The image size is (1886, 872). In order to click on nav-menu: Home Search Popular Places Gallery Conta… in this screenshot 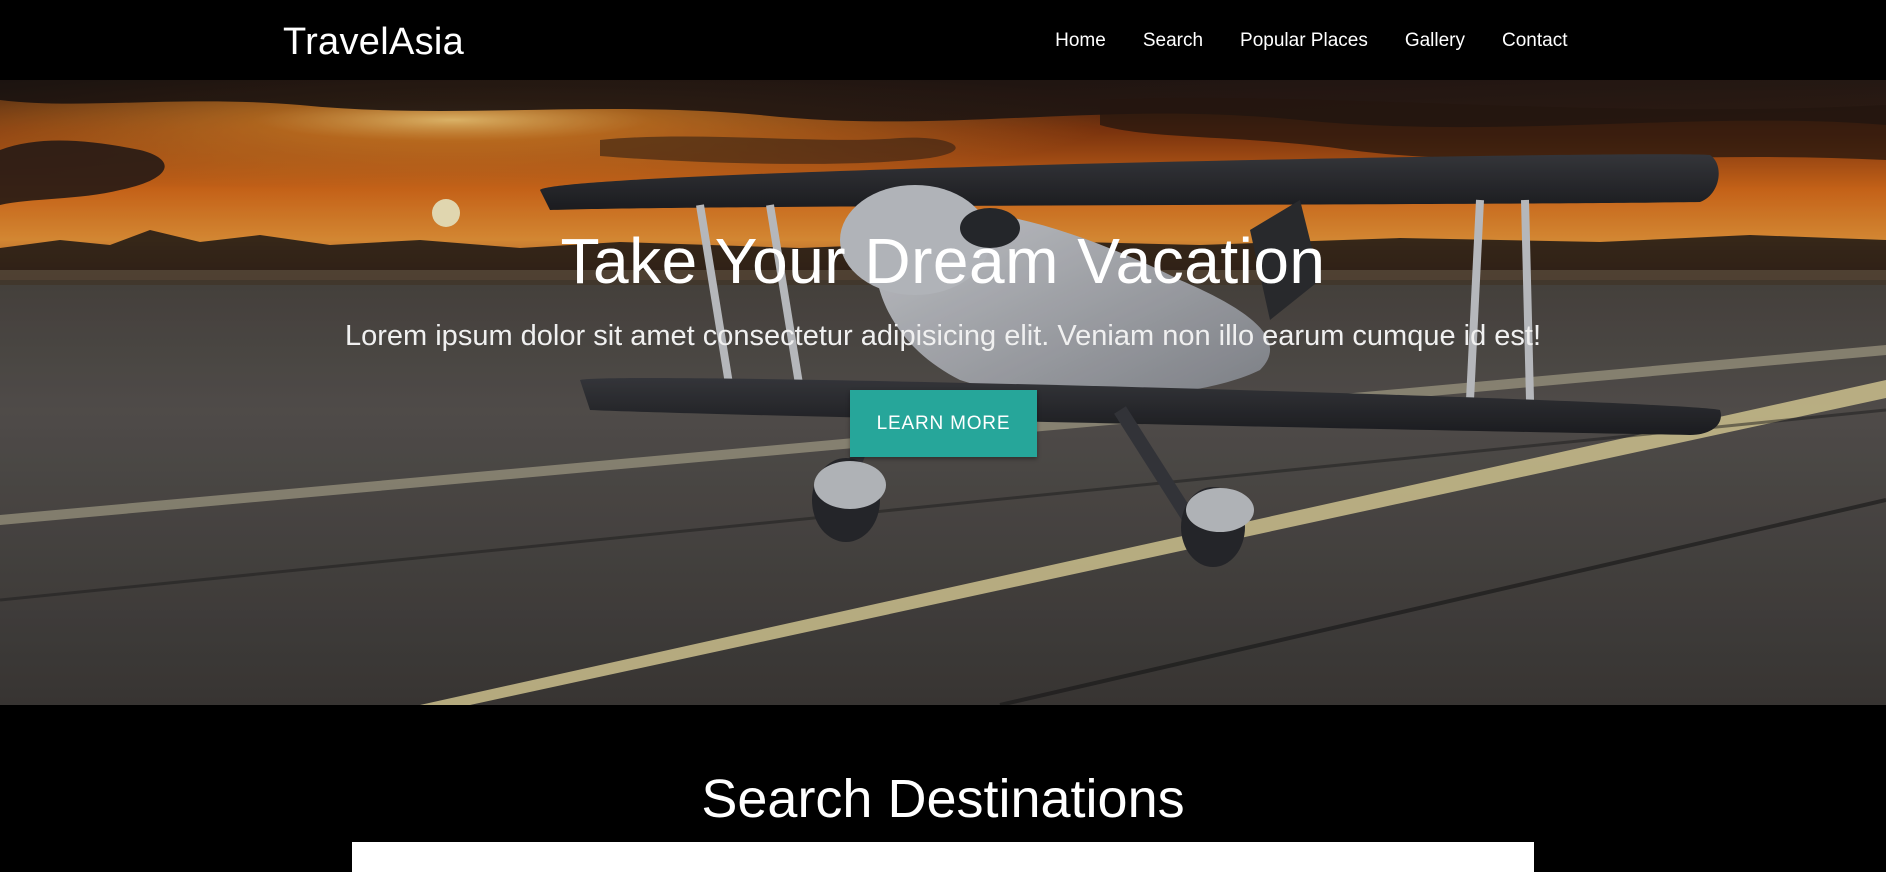, I will do `click(1311, 41)`.